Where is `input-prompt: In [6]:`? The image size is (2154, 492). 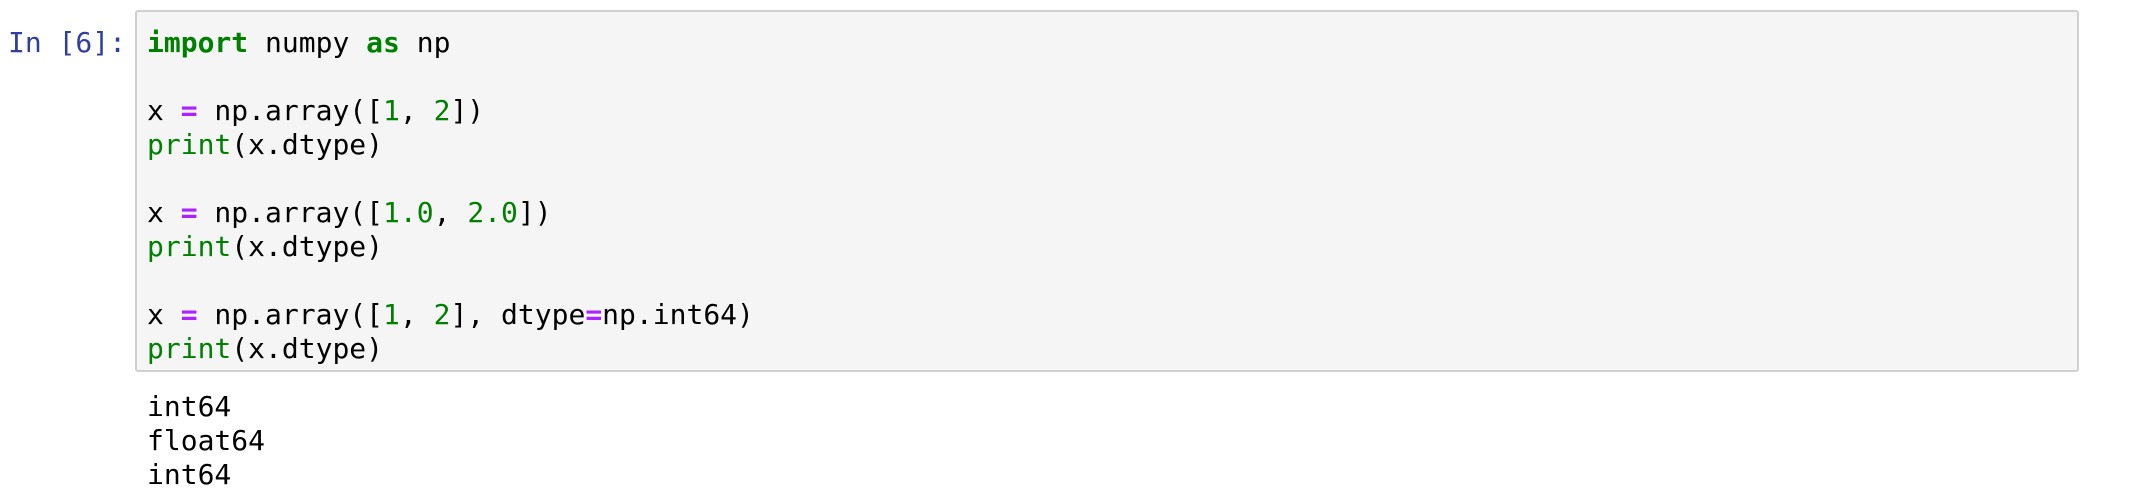
input-prompt: In [6]: is located at coordinates (67, 42).